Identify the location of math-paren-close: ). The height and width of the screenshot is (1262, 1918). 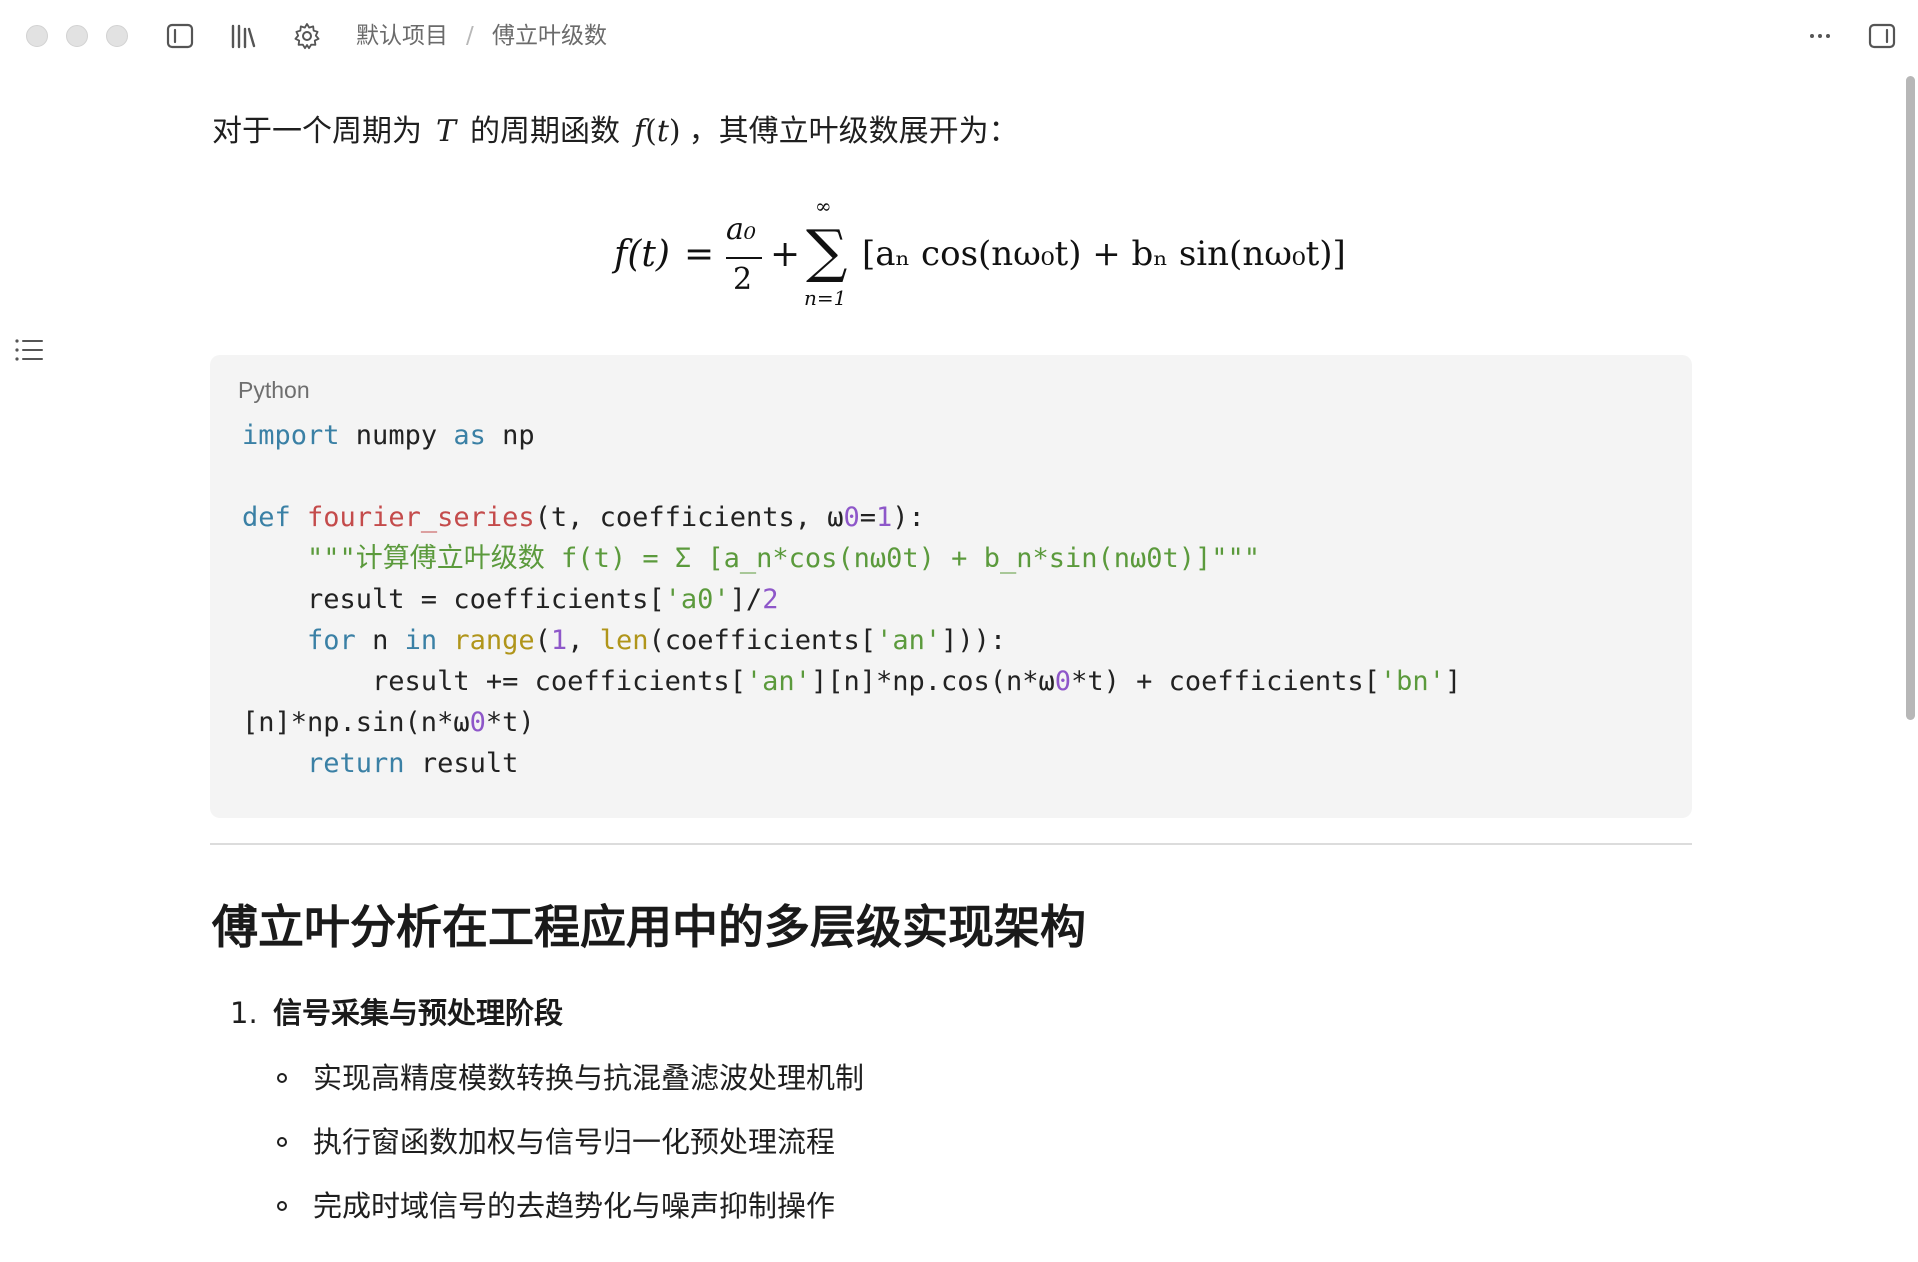
(674, 131).